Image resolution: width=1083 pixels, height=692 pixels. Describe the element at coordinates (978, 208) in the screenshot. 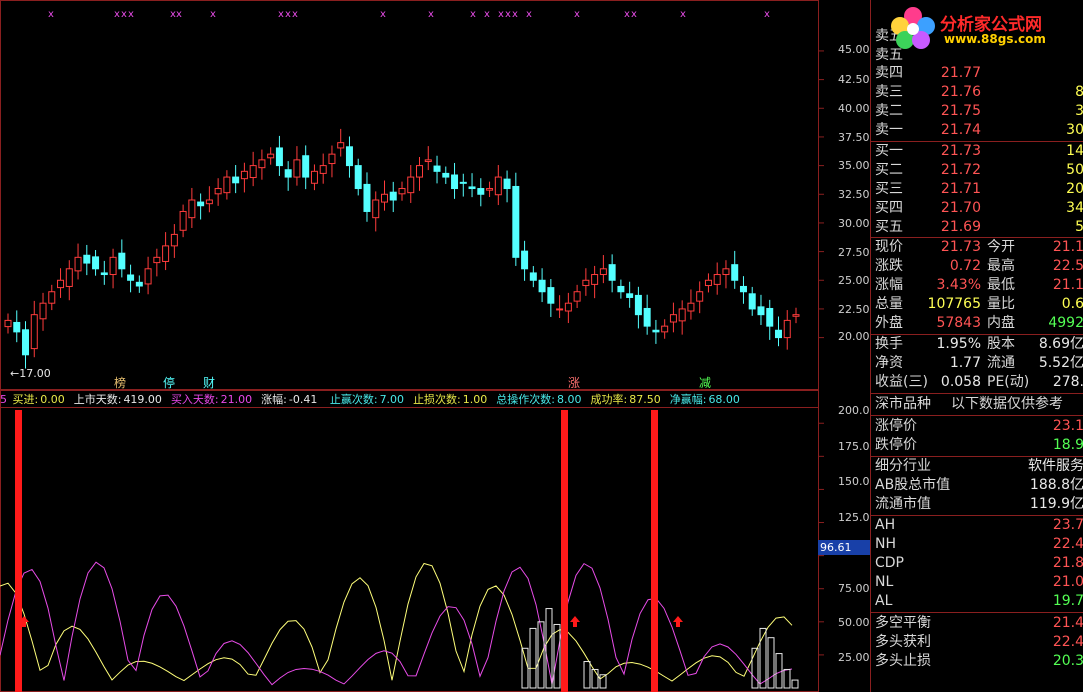

I see `buy-row: 买四 21.70 34` at that location.